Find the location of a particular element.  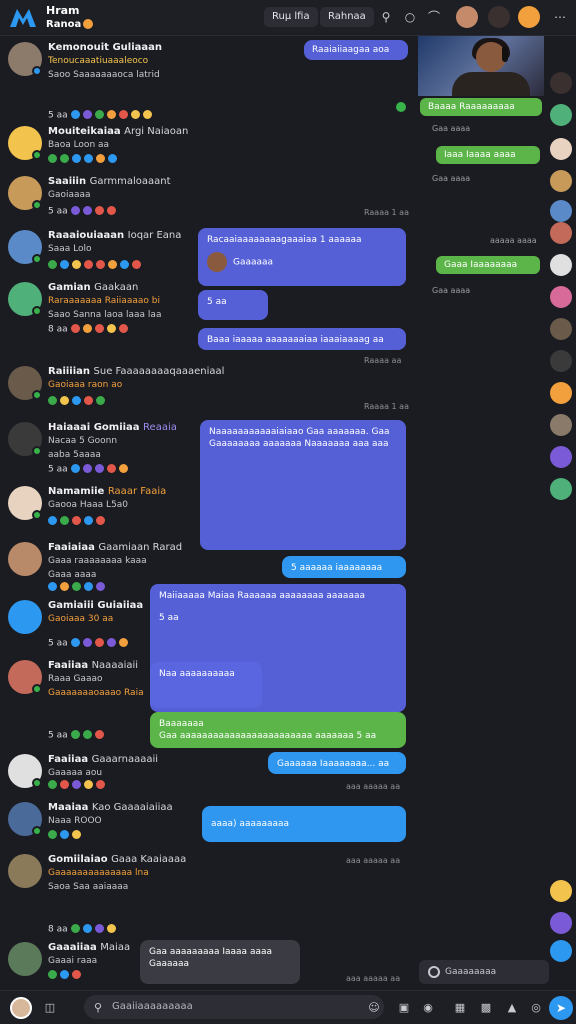

video-preview is located at coordinates (481, 66).